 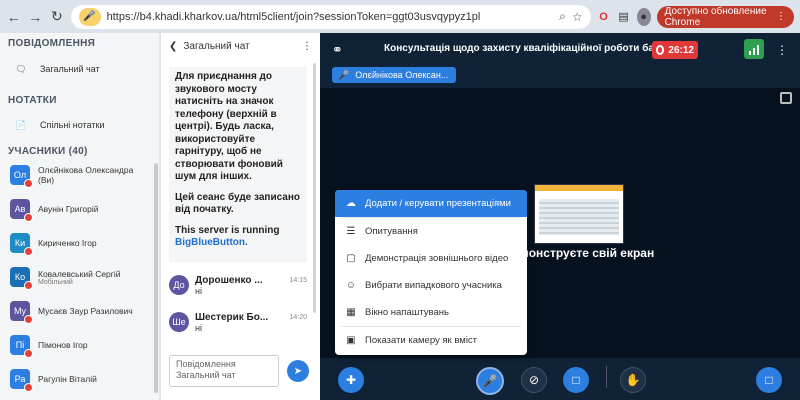 What do you see at coordinates (754, 49) in the screenshot?
I see `connection-status-icon` at bounding box center [754, 49].